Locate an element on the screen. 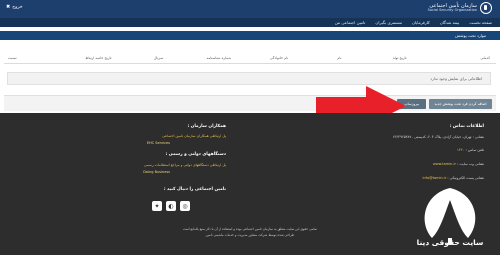 This screenshot has height=255, width=500. contact-title: اطلاعات تماس : is located at coordinates (466, 126).